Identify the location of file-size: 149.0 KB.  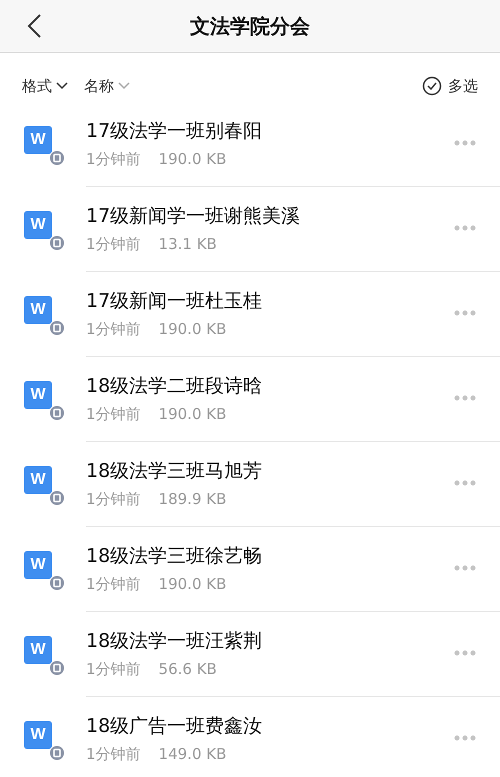
(192, 754).